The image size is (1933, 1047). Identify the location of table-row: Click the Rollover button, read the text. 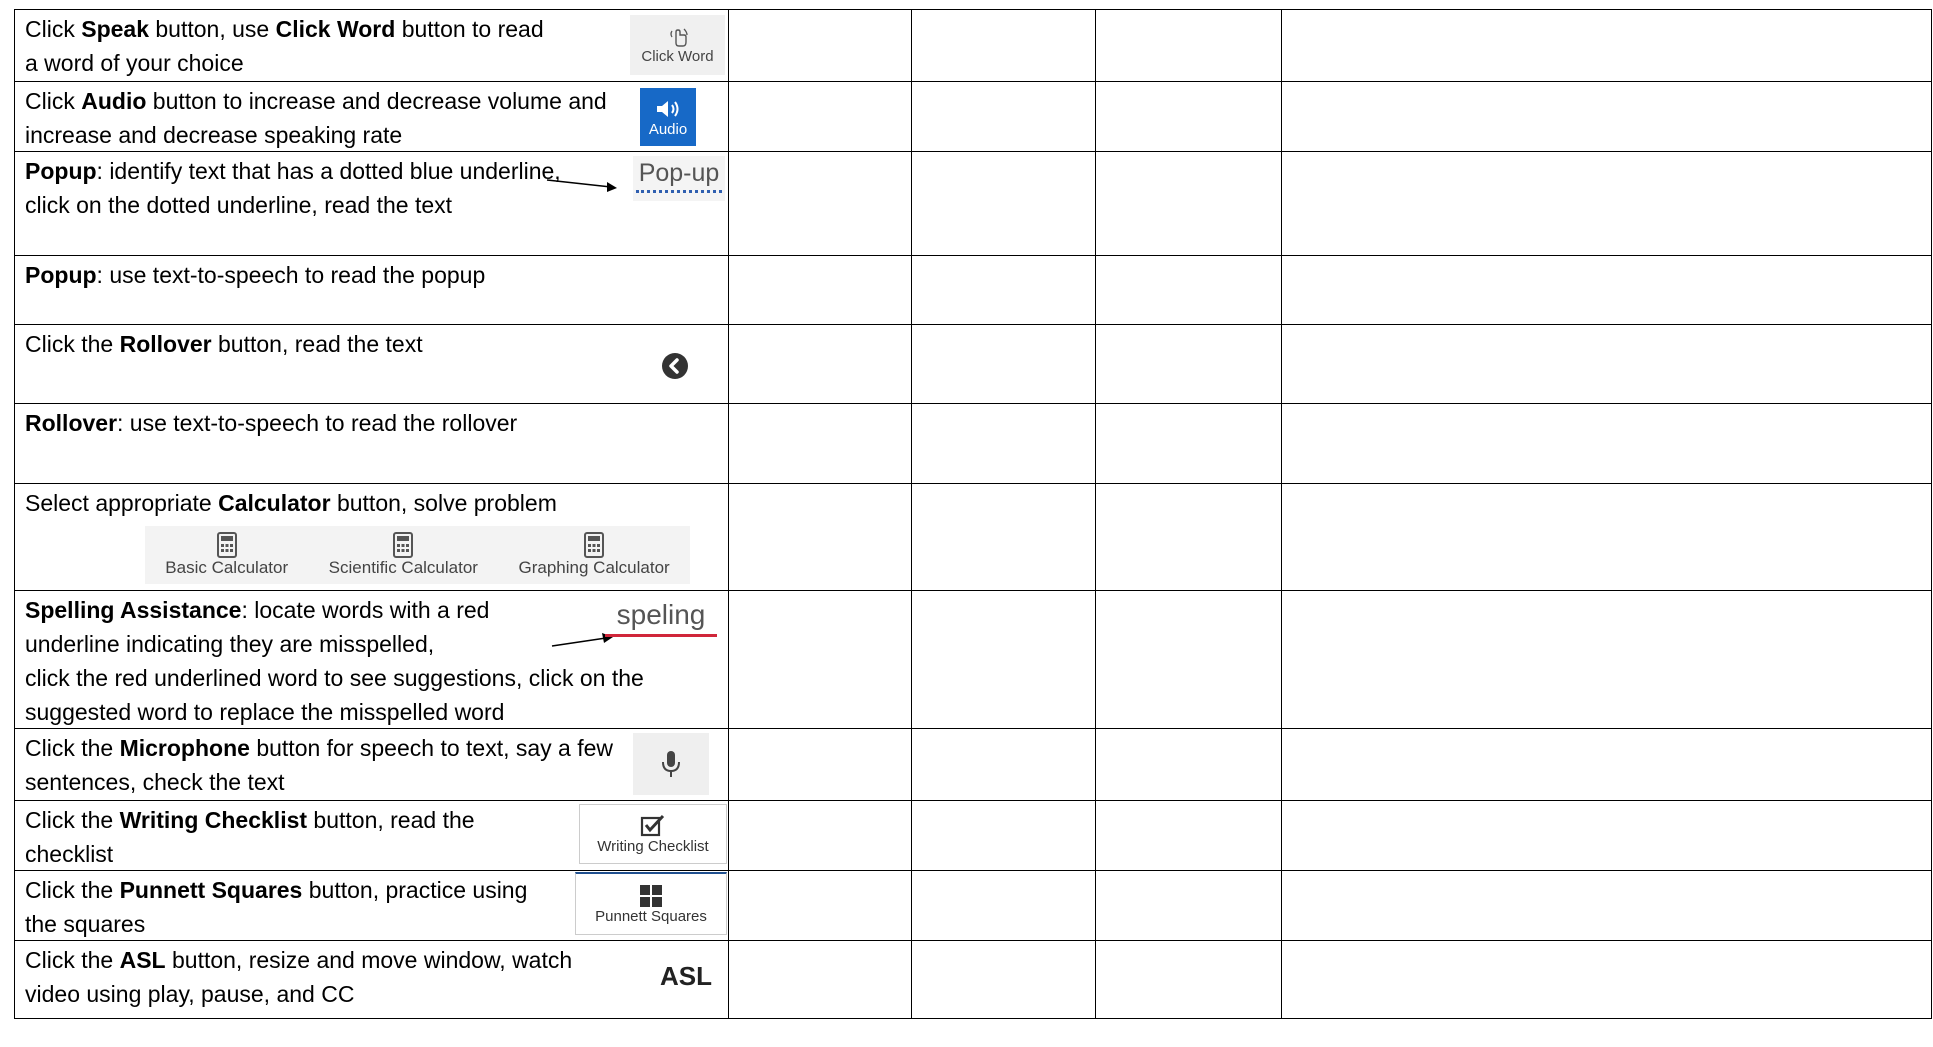
(973, 364).